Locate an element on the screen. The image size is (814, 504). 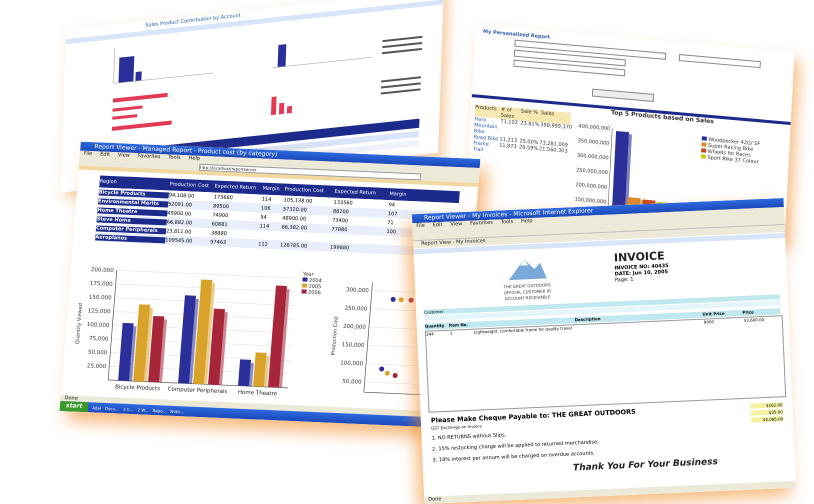
legend-item: 2006 is located at coordinates (311, 292).